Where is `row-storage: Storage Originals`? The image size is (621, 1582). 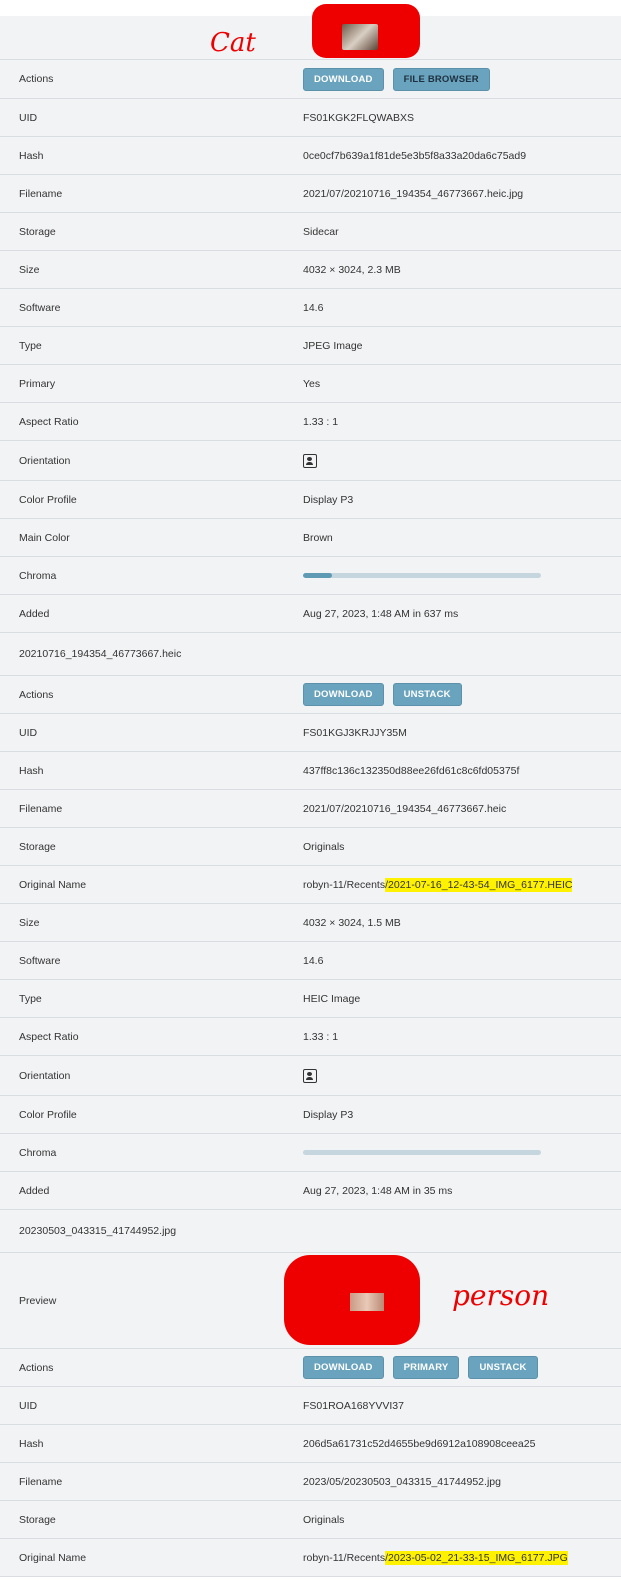
row-storage: Storage Originals is located at coordinates (310, 847).